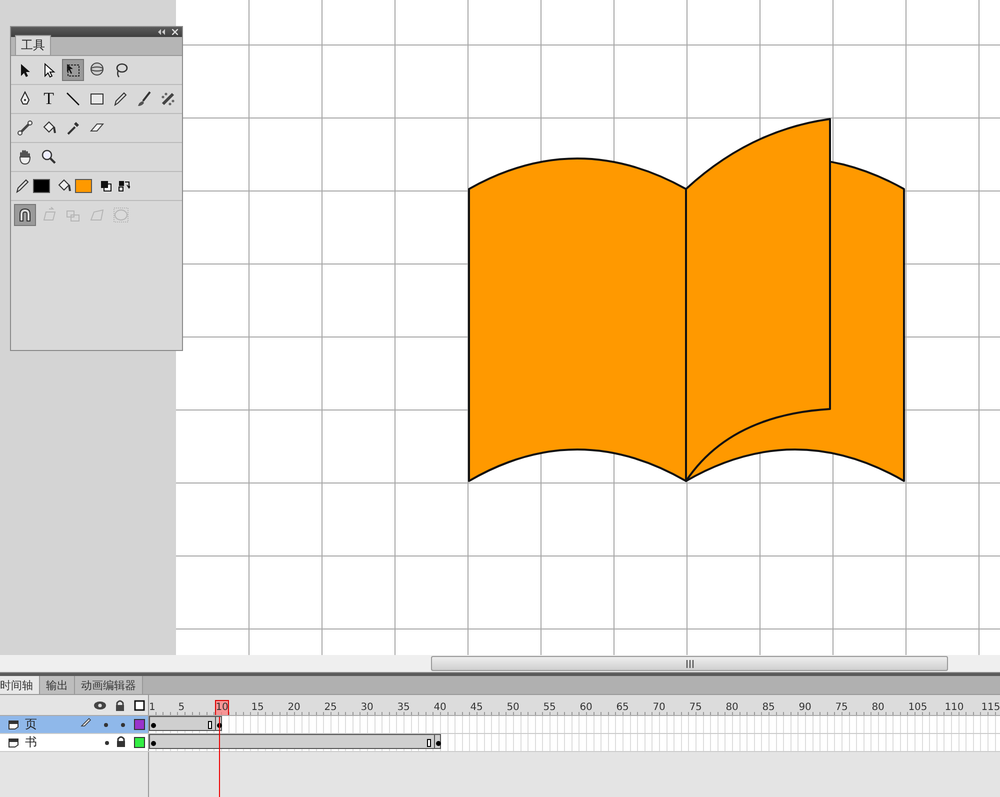 The height and width of the screenshot is (797, 1000). What do you see at coordinates (109, 685) in the screenshot?
I see `panel-tab: 动画编辑器` at bounding box center [109, 685].